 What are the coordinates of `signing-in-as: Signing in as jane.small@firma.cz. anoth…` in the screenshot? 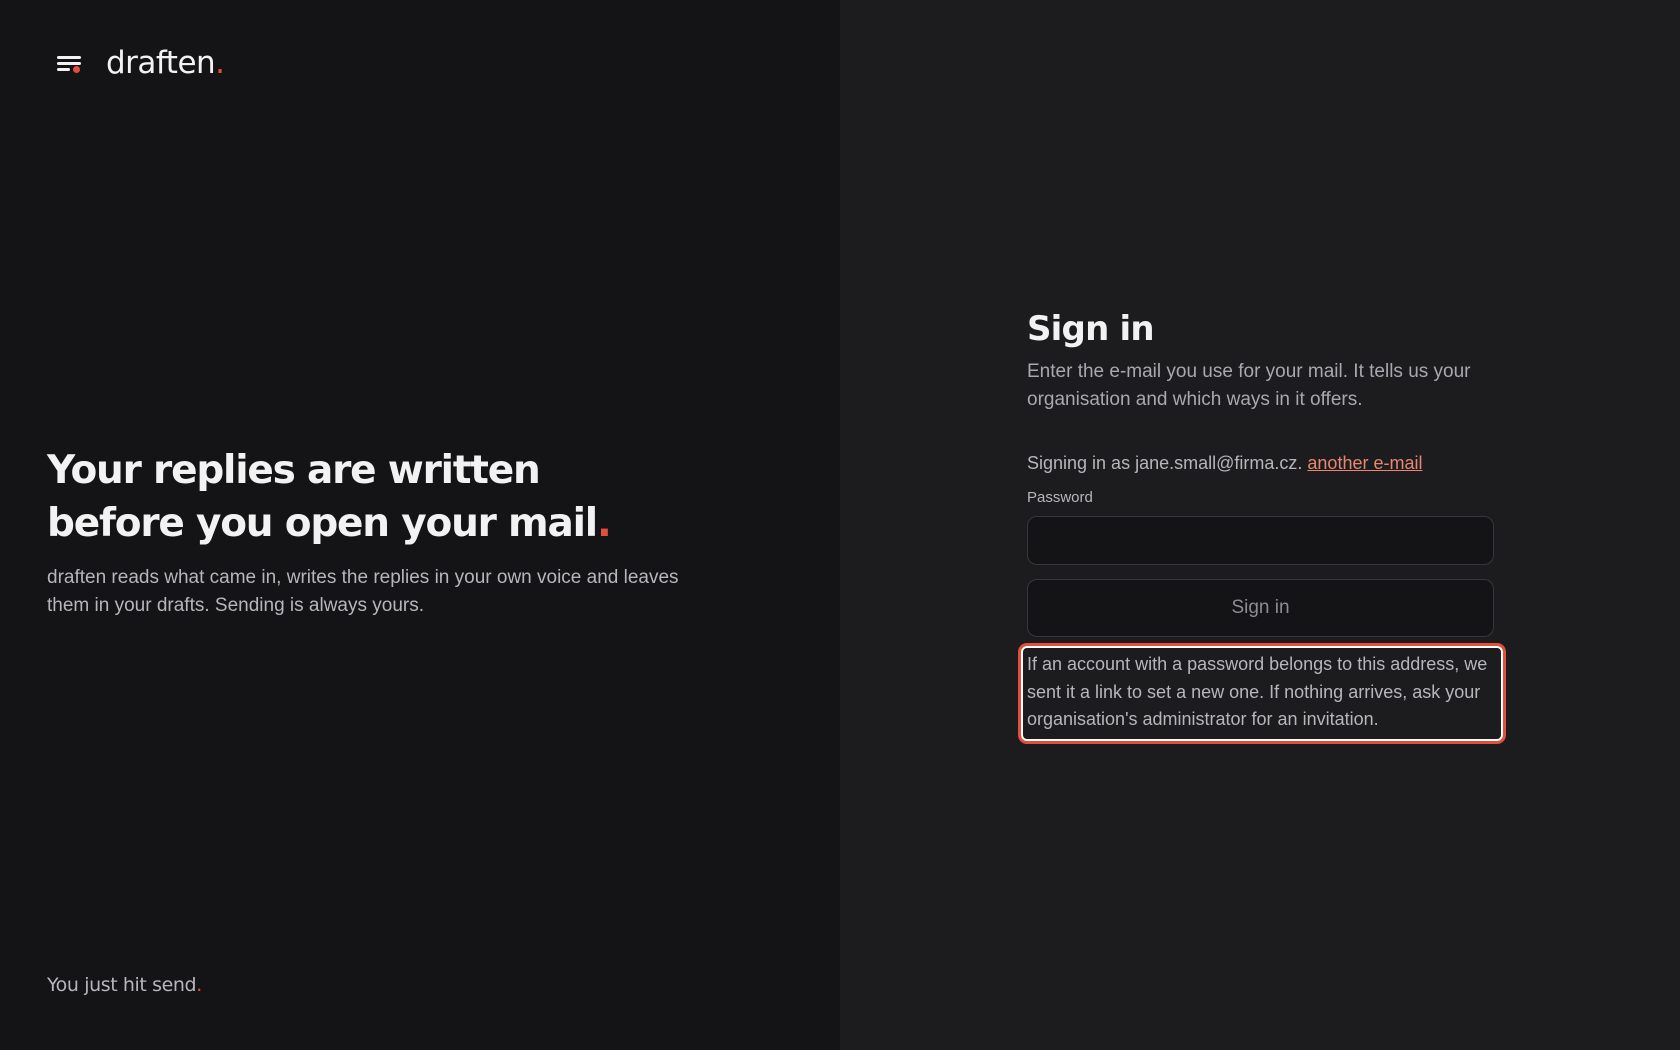 It's located at (1225, 463).